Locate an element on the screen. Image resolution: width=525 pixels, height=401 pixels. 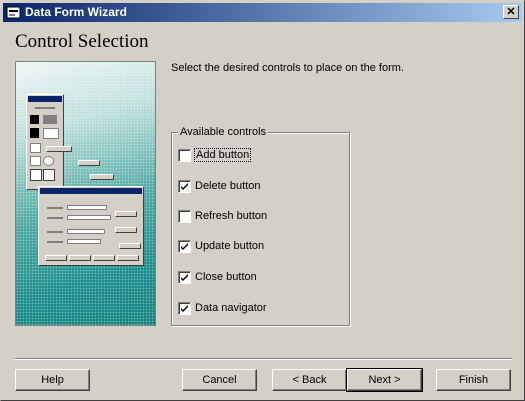
data-navigator-label: Data navigator is located at coordinates (231, 308).